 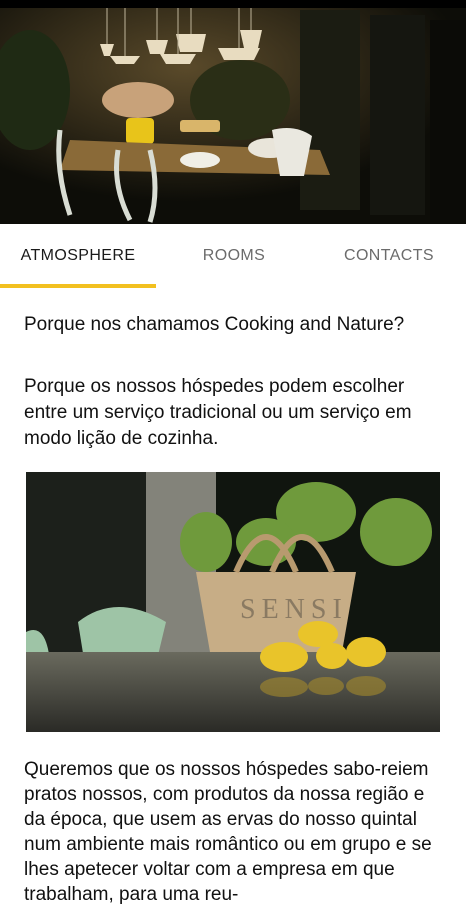 What do you see at coordinates (389, 256) in the screenshot?
I see `tab-contacts: CONTACTS` at bounding box center [389, 256].